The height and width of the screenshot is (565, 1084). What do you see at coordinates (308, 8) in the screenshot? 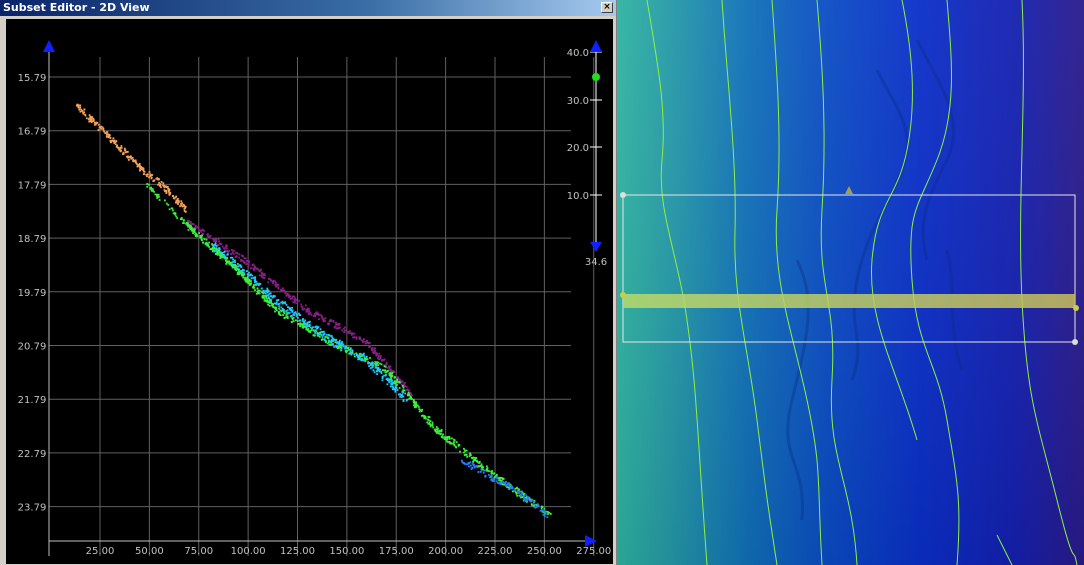
I see `title-bar: Subset Editor - 2D View ×` at bounding box center [308, 8].